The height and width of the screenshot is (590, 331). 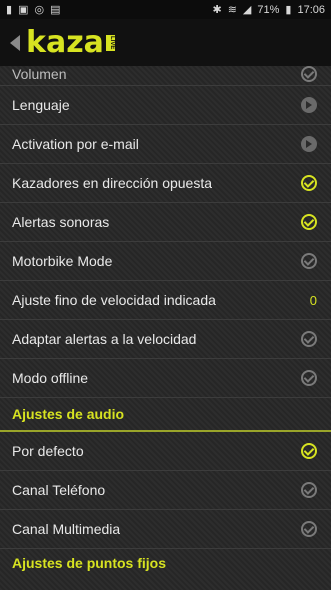 I want to click on setting-label: Kazadores en dirección opuesta, so click(x=112, y=183).